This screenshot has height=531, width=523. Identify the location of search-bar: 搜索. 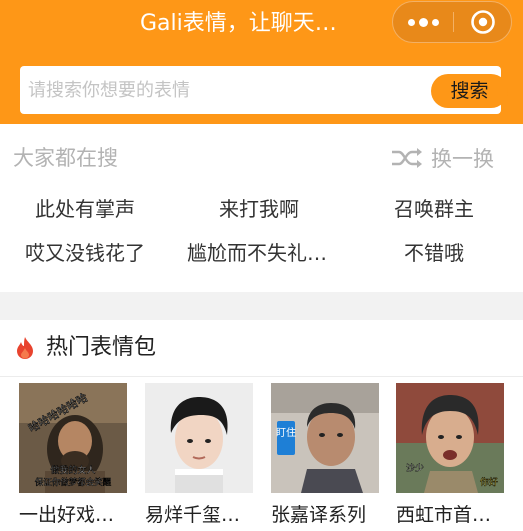
(264, 90).